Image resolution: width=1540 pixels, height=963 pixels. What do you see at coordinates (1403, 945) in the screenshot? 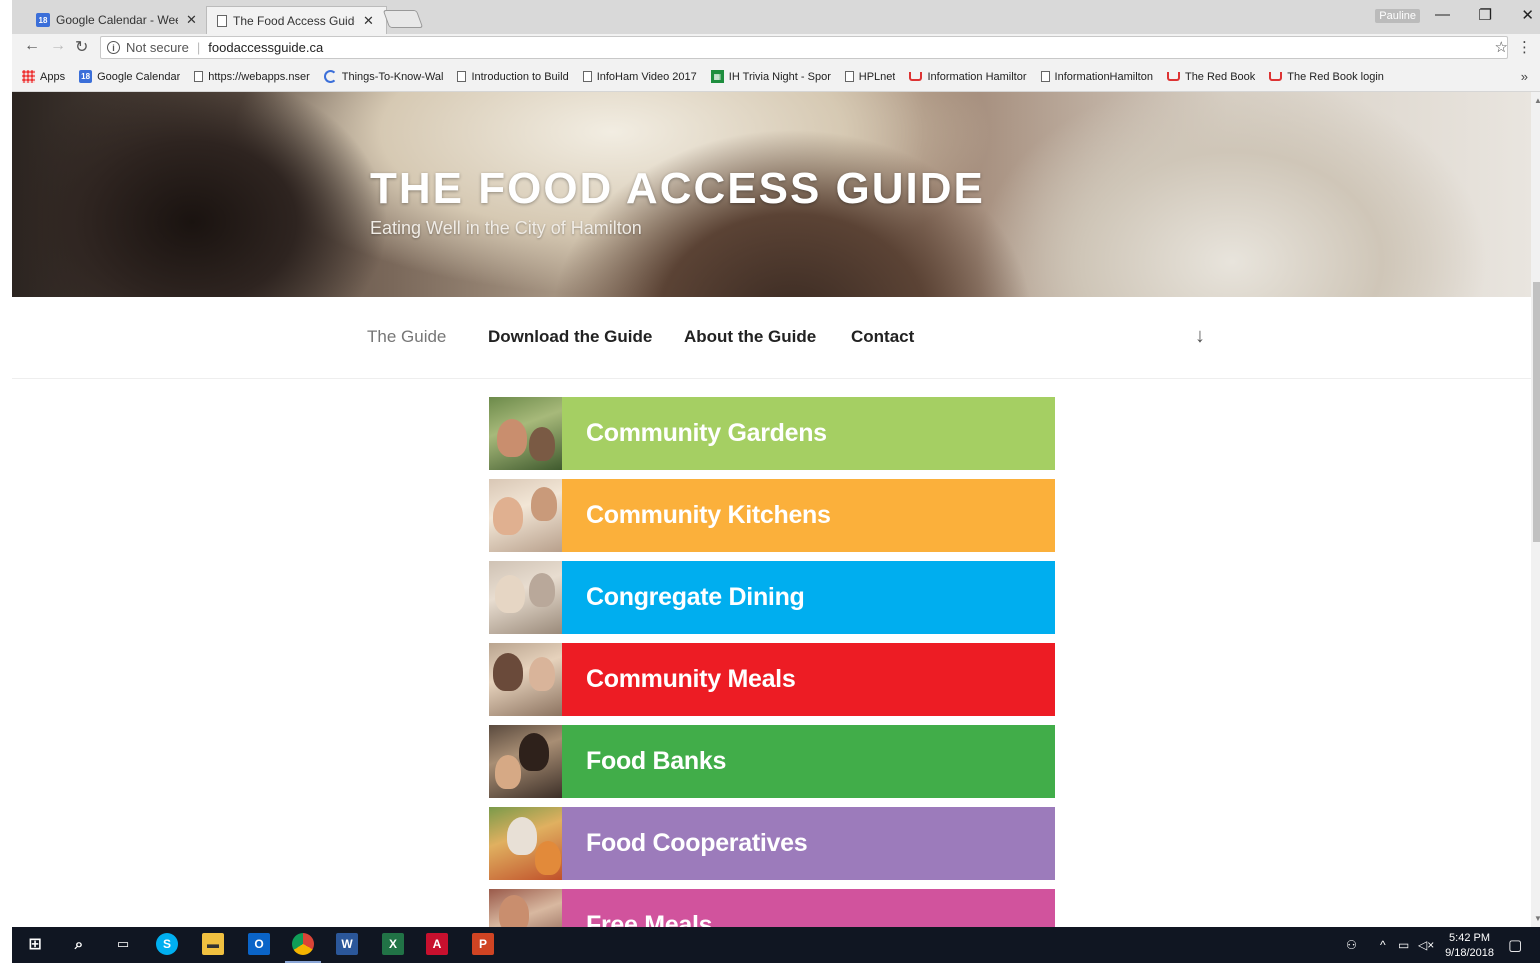
I see `network-icon: ▭` at bounding box center [1403, 945].